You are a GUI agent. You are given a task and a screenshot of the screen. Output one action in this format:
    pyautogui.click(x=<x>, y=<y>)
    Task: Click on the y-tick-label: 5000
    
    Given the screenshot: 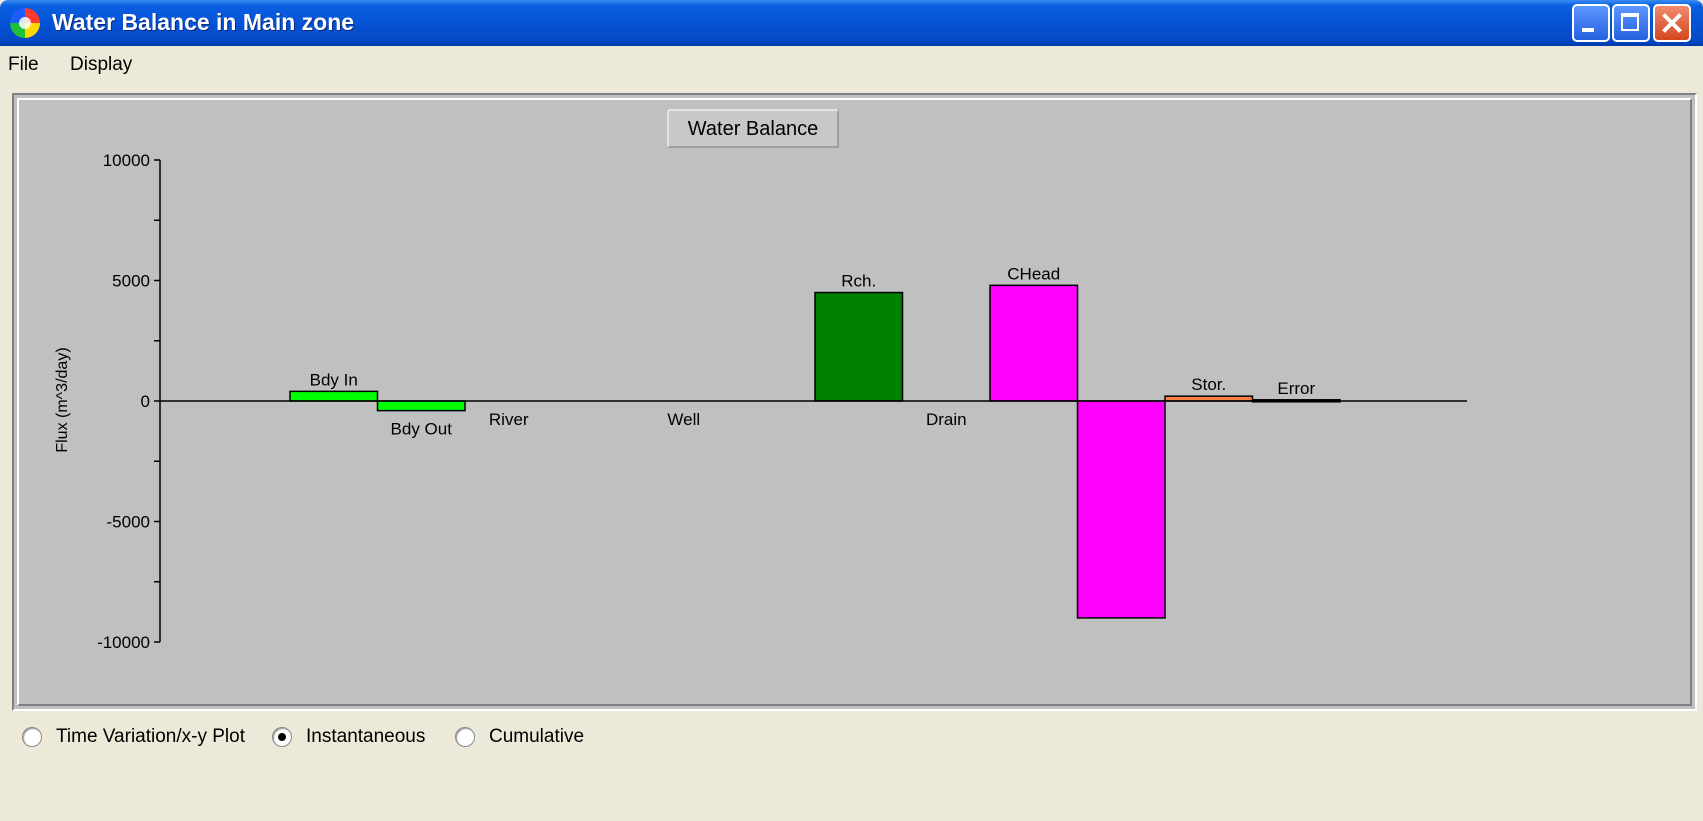 What is the action you would take?
    pyautogui.click(x=131, y=281)
    